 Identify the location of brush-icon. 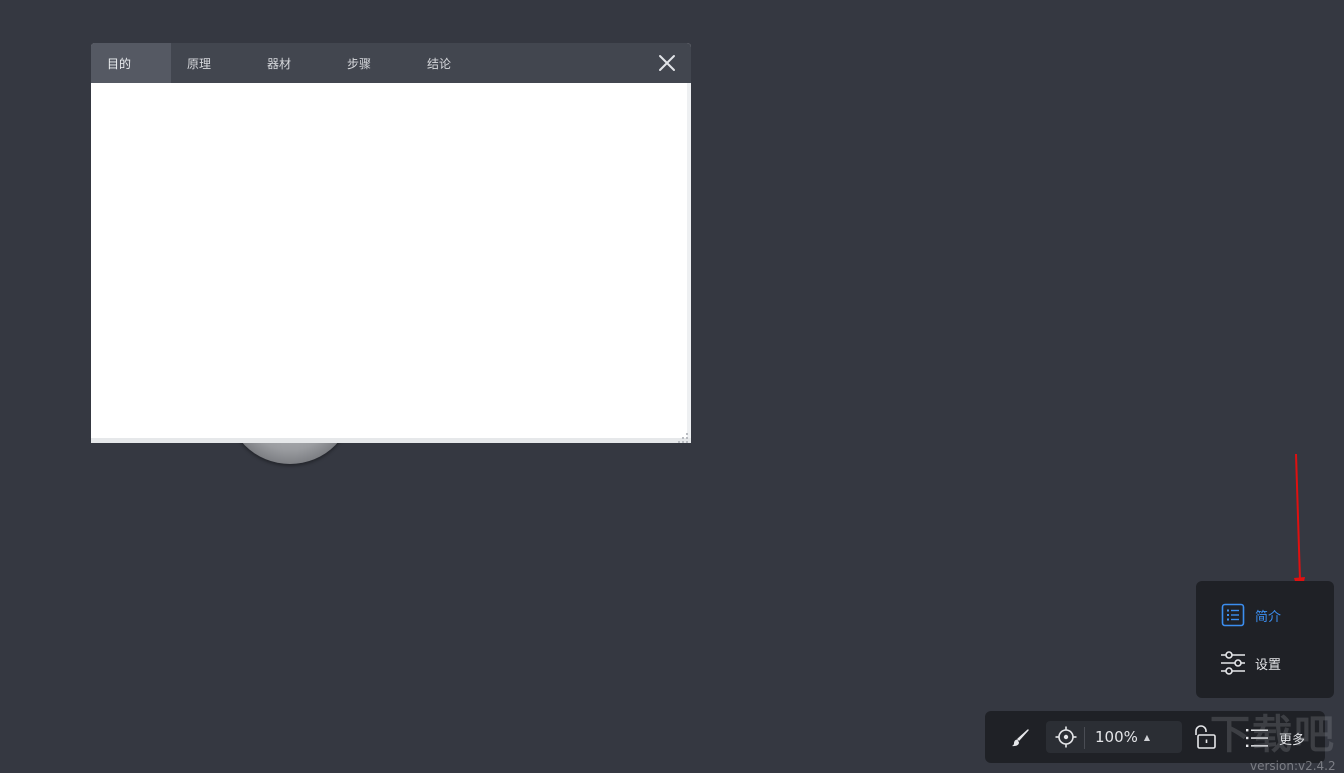
(1020, 738).